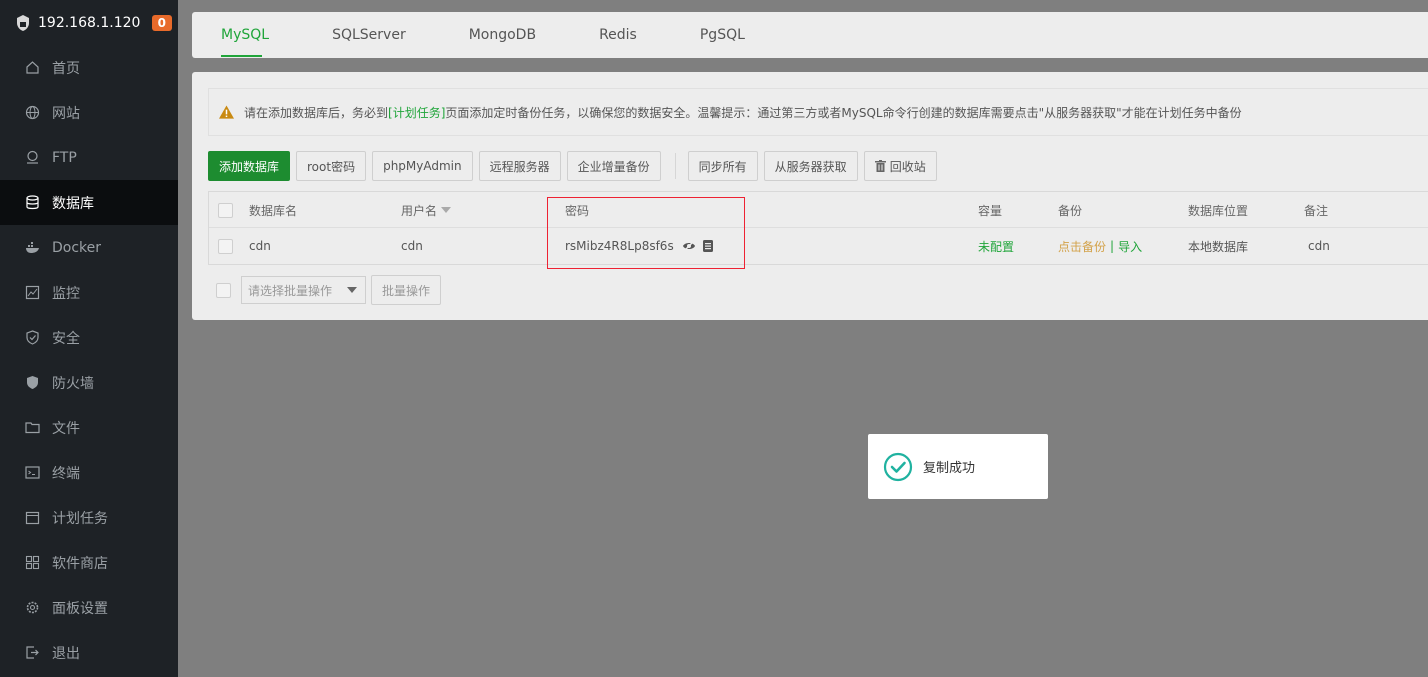 Image resolution: width=1428 pixels, height=677 pixels. What do you see at coordinates (66, 428) in the screenshot?
I see `sidebar-item-label: 文件` at bounding box center [66, 428].